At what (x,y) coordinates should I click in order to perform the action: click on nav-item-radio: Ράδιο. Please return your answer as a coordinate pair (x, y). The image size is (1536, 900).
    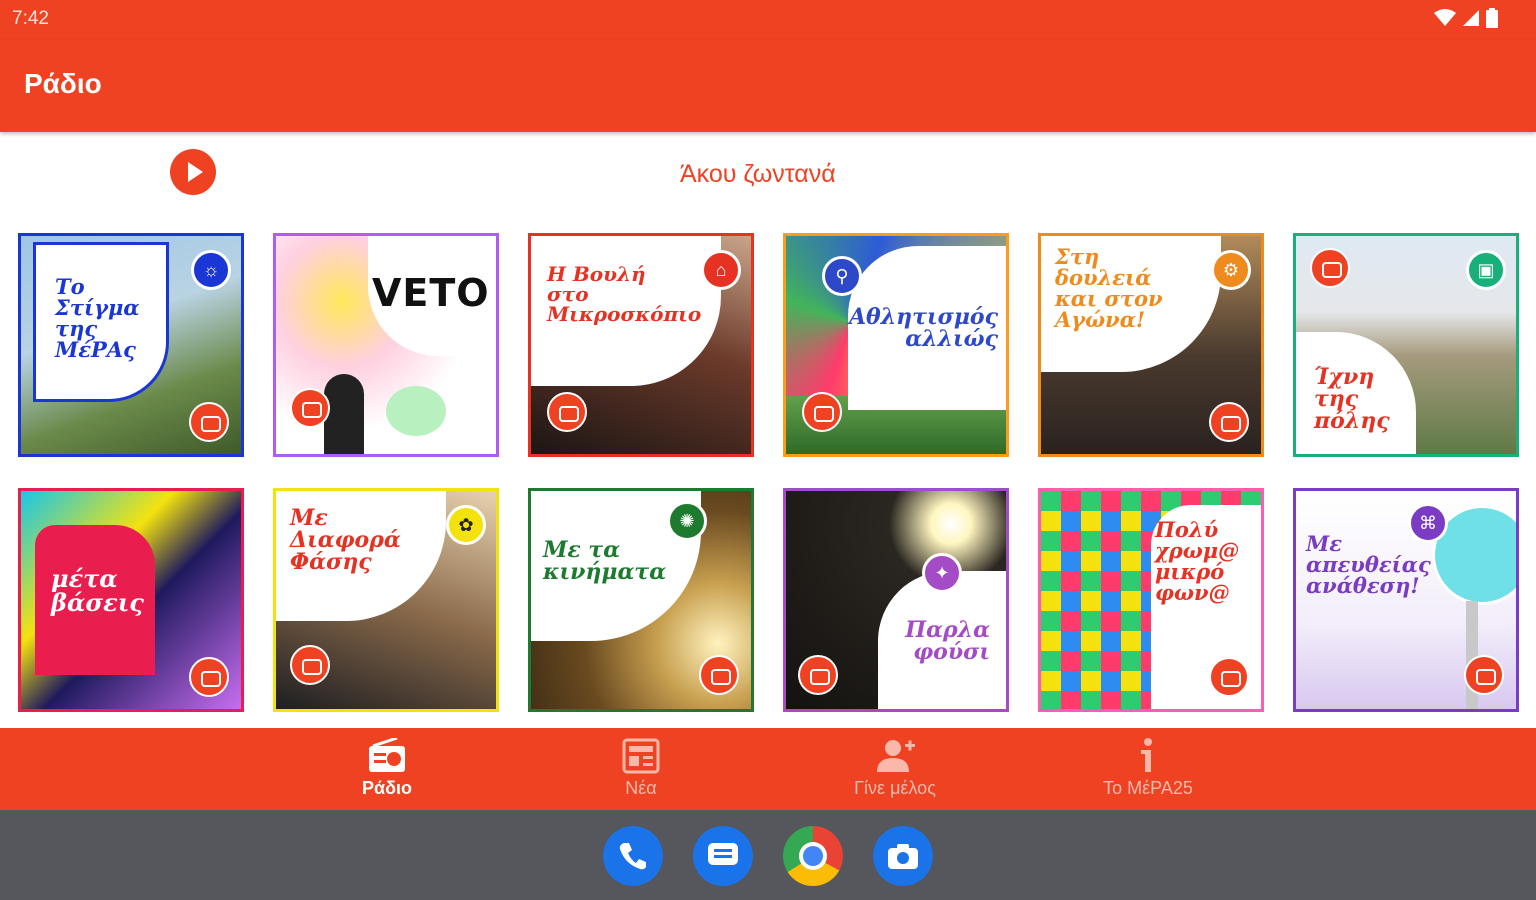
    Looking at the image, I should click on (387, 769).